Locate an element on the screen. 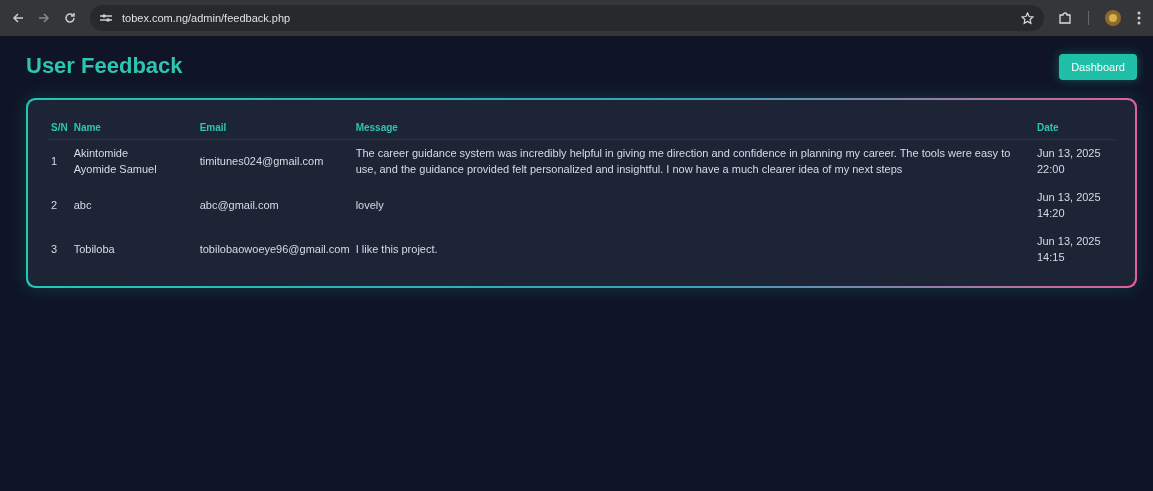  forward-icon is located at coordinates (44, 18).